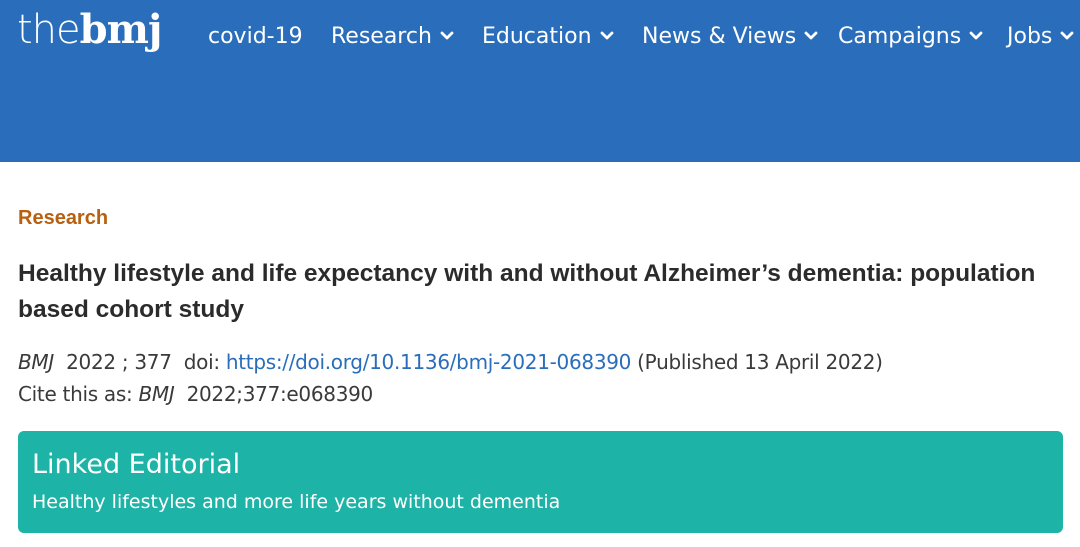 The height and width of the screenshot is (547, 1080). I want to click on year-volume: 2022 ; 377, so click(119, 362).